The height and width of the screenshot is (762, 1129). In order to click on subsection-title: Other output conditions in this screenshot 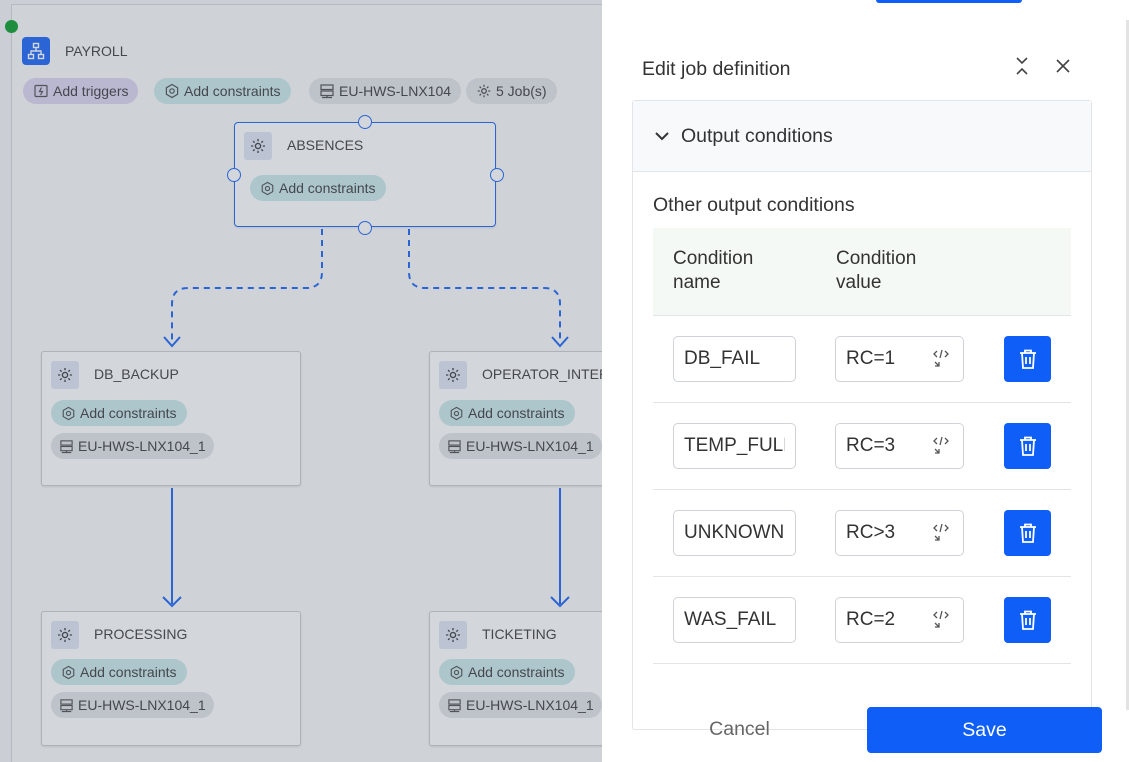, I will do `click(754, 205)`.